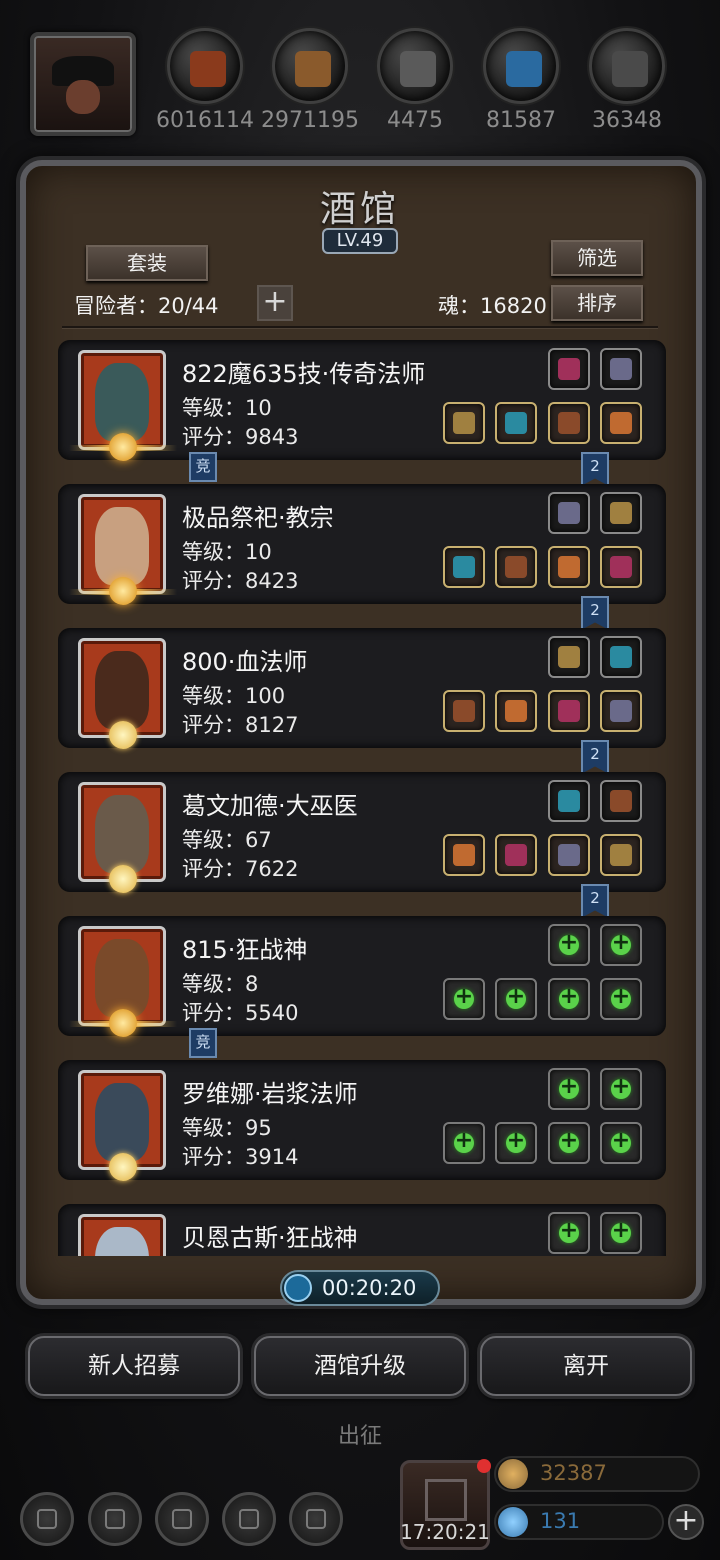 This screenshot has width=720, height=1560. I want to click on hero-card: 贝恩古斯·狂战神, so click(362, 1230).